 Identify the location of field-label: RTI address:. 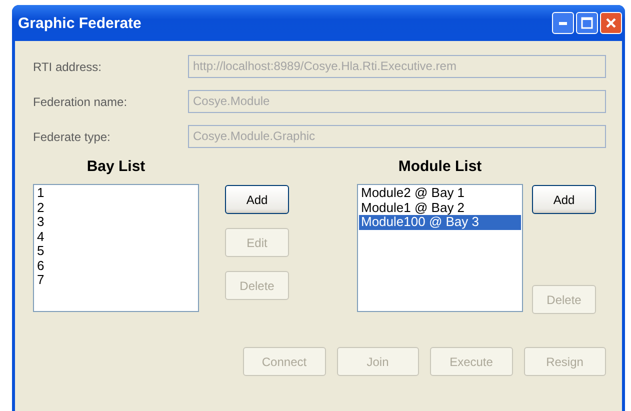
(67, 67).